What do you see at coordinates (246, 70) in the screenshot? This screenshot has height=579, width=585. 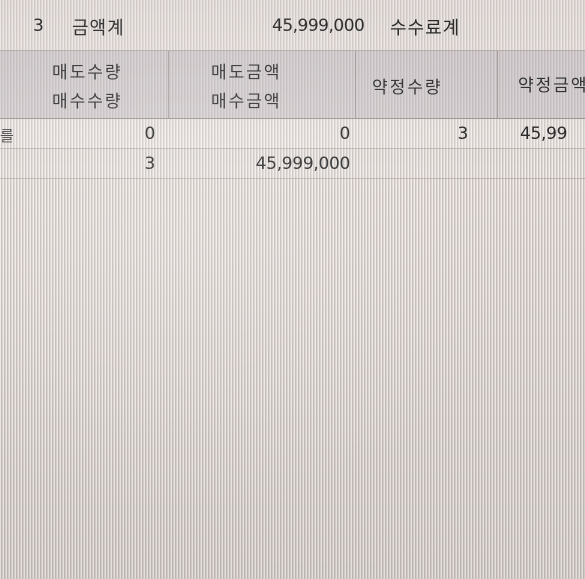 I see `header-sell-amount: 매도금액` at bounding box center [246, 70].